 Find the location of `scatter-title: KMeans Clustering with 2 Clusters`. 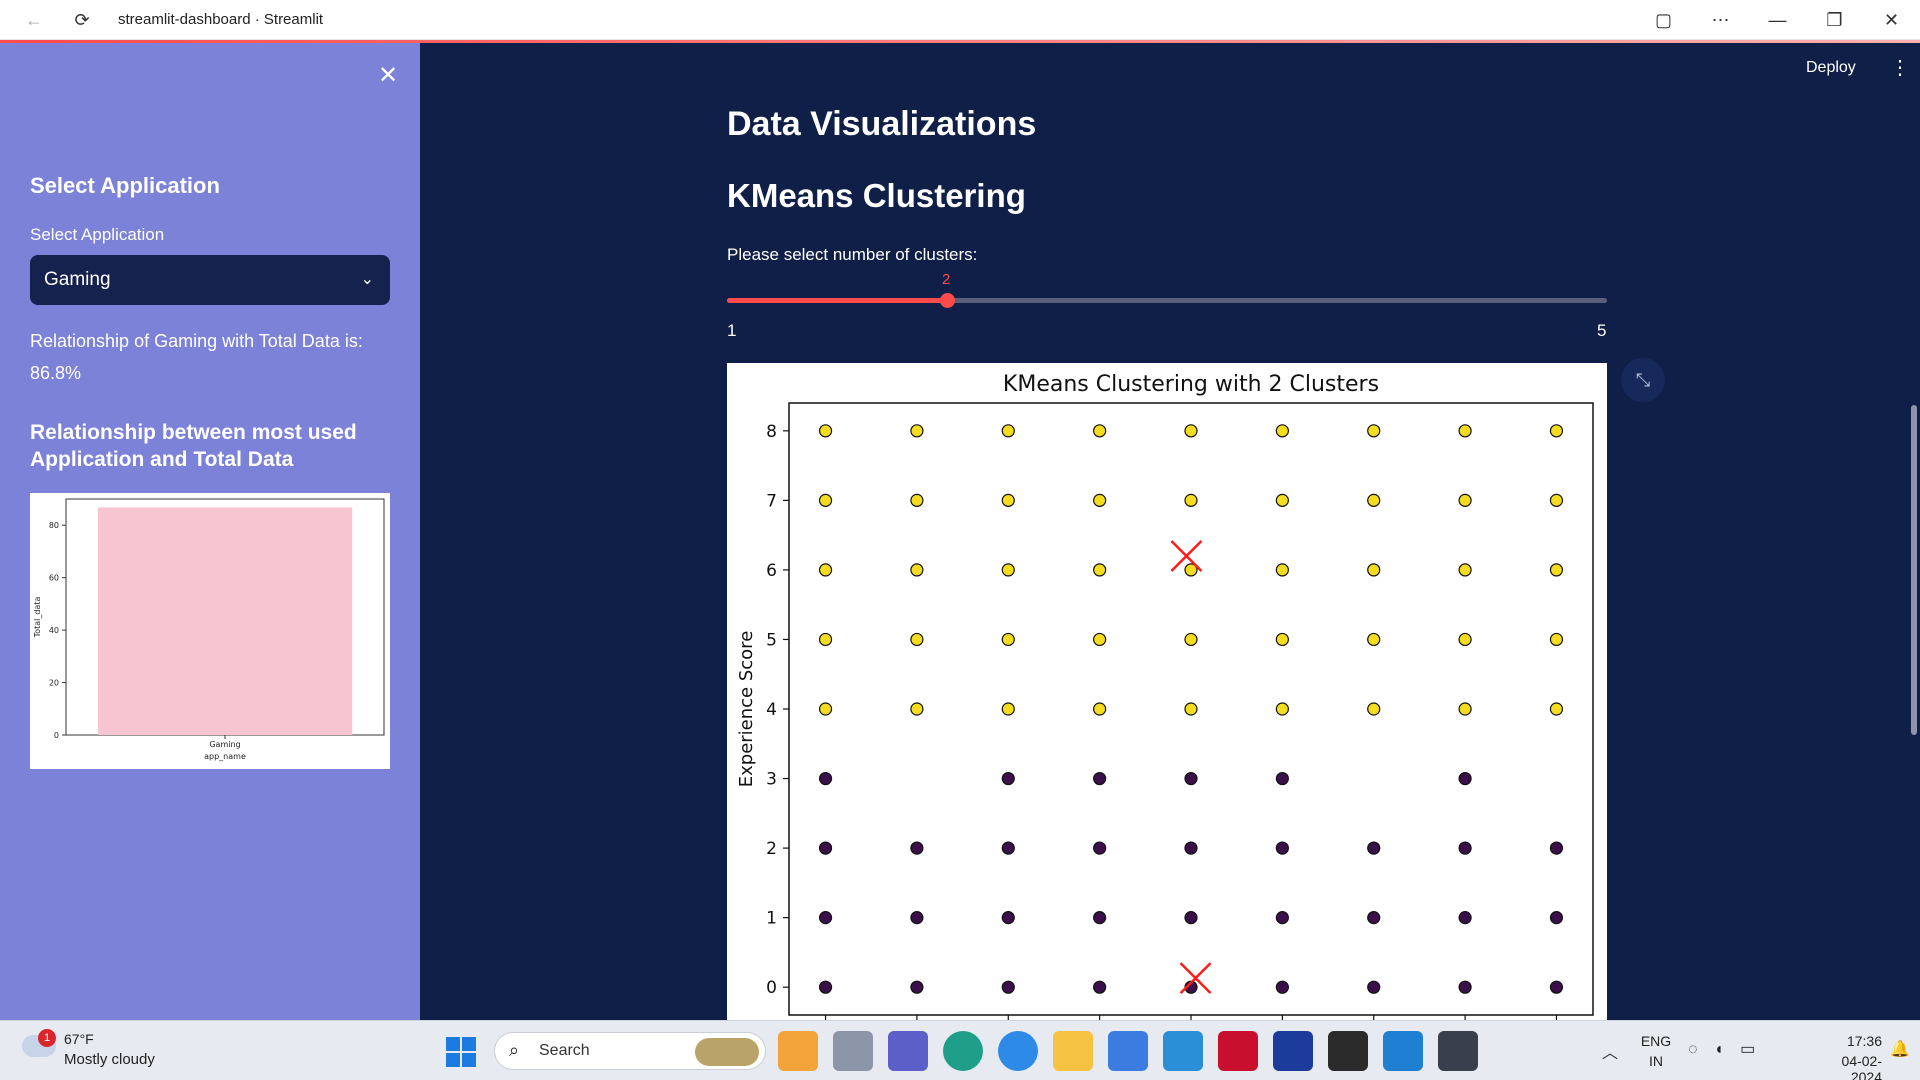

scatter-title: KMeans Clustering with 2 Clusters is located at coordinates (1191, 384).